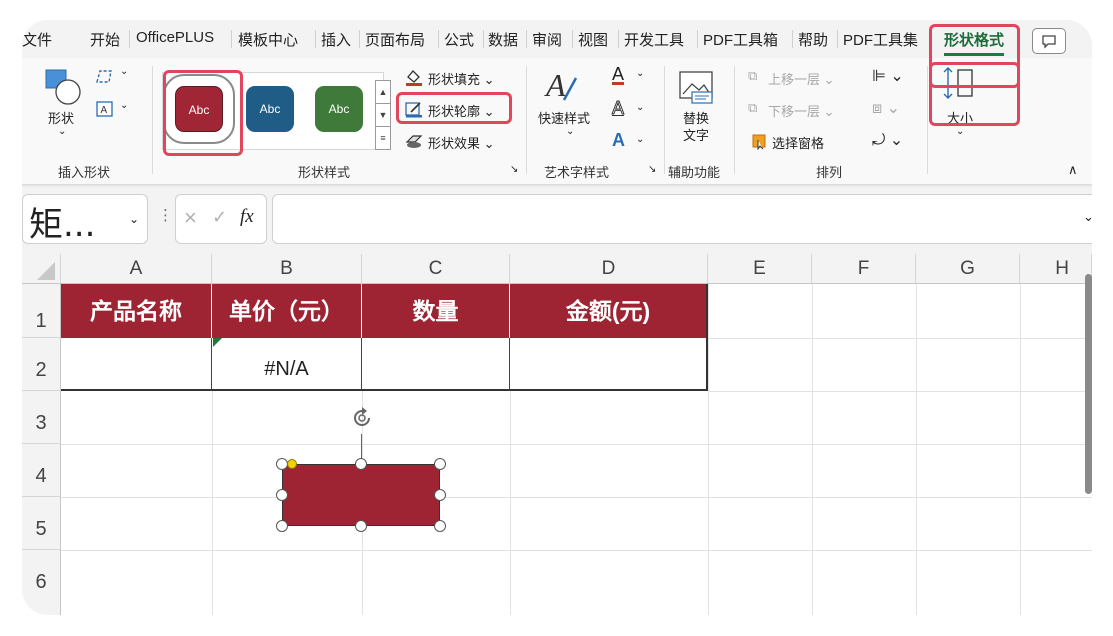 The height and width of the screenshot is (636, 1113). Describe the element at coordinates (459, 39) in the screenshot. I see `tab-formulas: 公式` at that location.